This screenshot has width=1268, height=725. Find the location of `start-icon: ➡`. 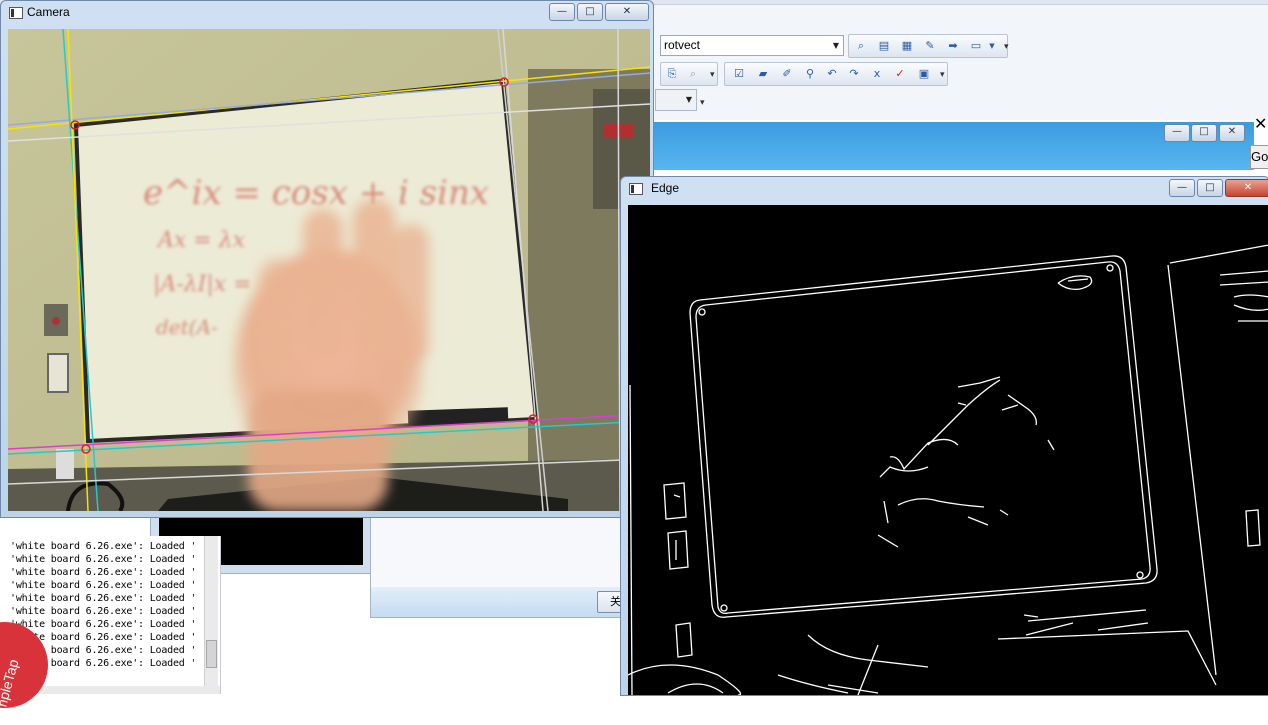

start-icon: ➡ is located at coordinates (953, 46).